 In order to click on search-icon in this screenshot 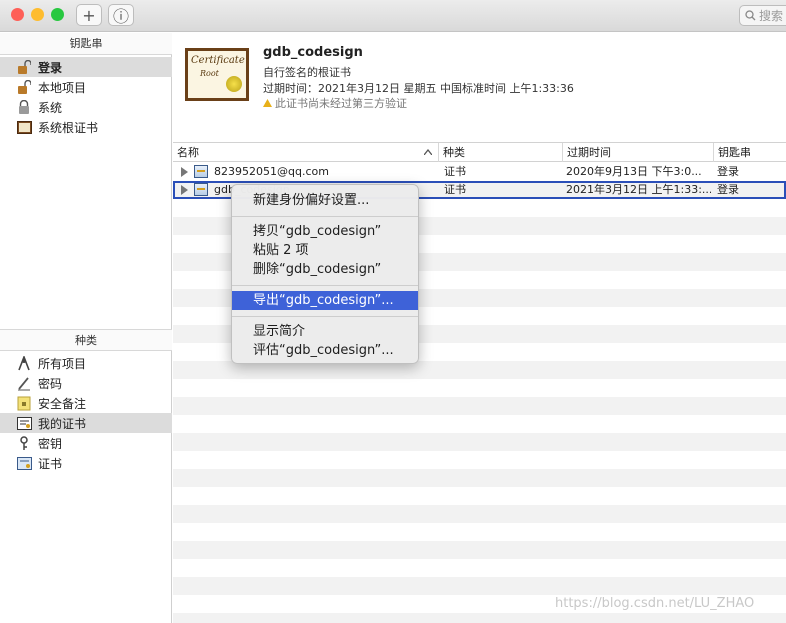, I will do `click(750, 15)`.